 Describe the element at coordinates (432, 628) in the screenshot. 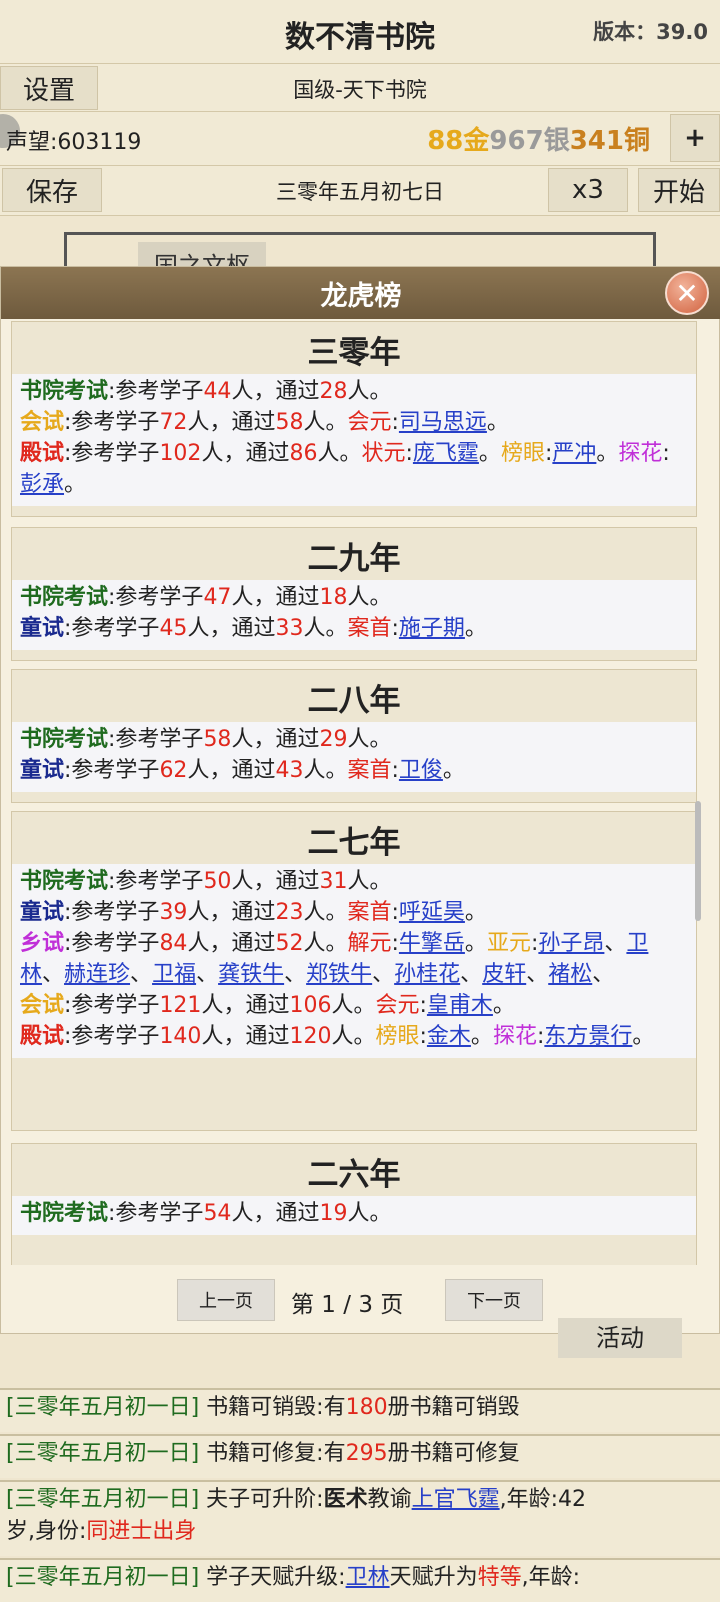

I see `student-link: 施子期` at that location.